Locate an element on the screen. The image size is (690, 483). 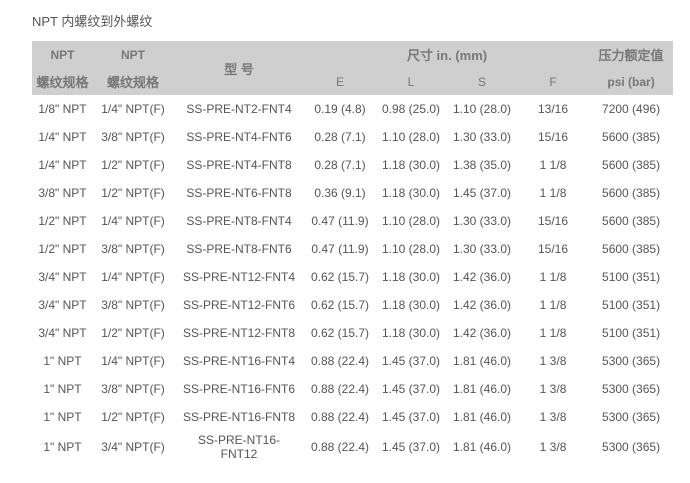
cell-dim-l: 0.98 (25.0) is located at coordinates (411, 109).